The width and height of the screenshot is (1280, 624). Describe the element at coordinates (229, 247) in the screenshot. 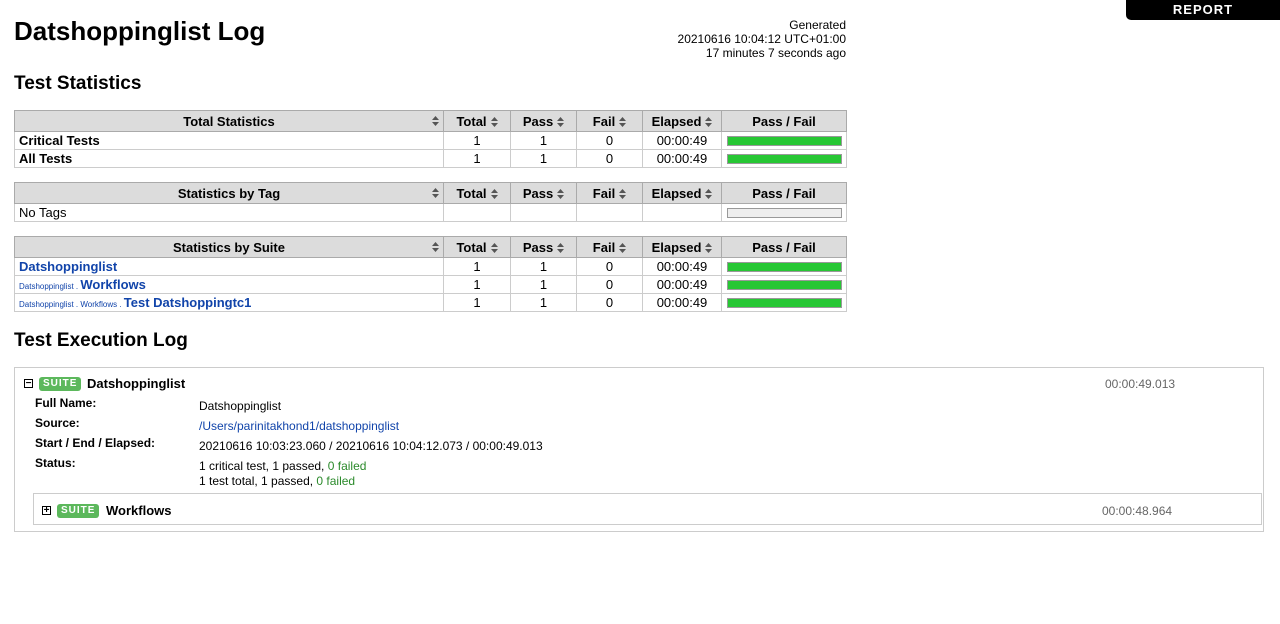

I see `suite-statistics-header: Statistics by Suite` at that location.